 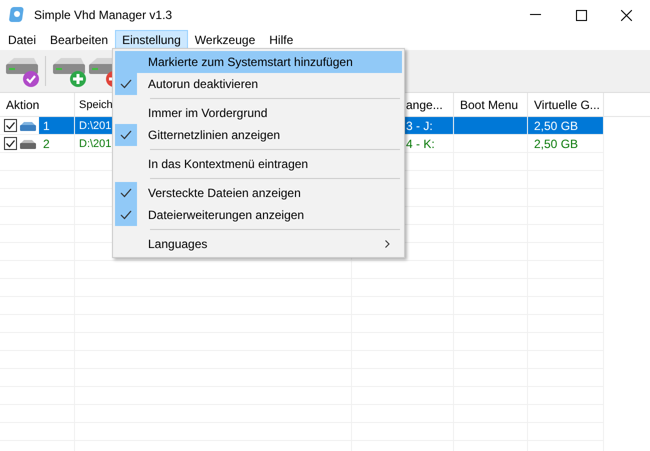 What do you see at coordinates (258, 62) in the screenshot?
I see `menu-option: Markierte zum Systemstart hinzufügen` at bounding box center [258, 62].